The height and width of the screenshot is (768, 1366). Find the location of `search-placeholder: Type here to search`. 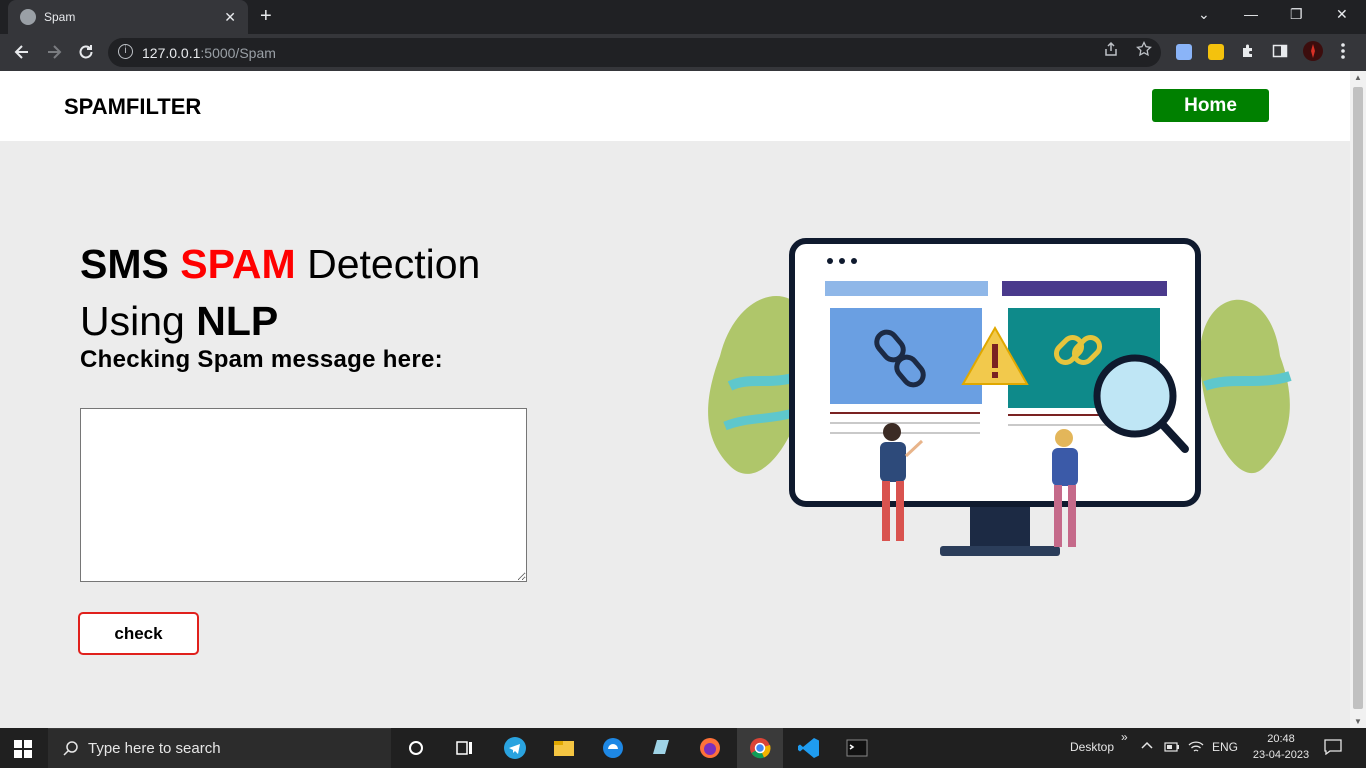

search-placeholder: Type here to search is located at coordinates (154, 748).